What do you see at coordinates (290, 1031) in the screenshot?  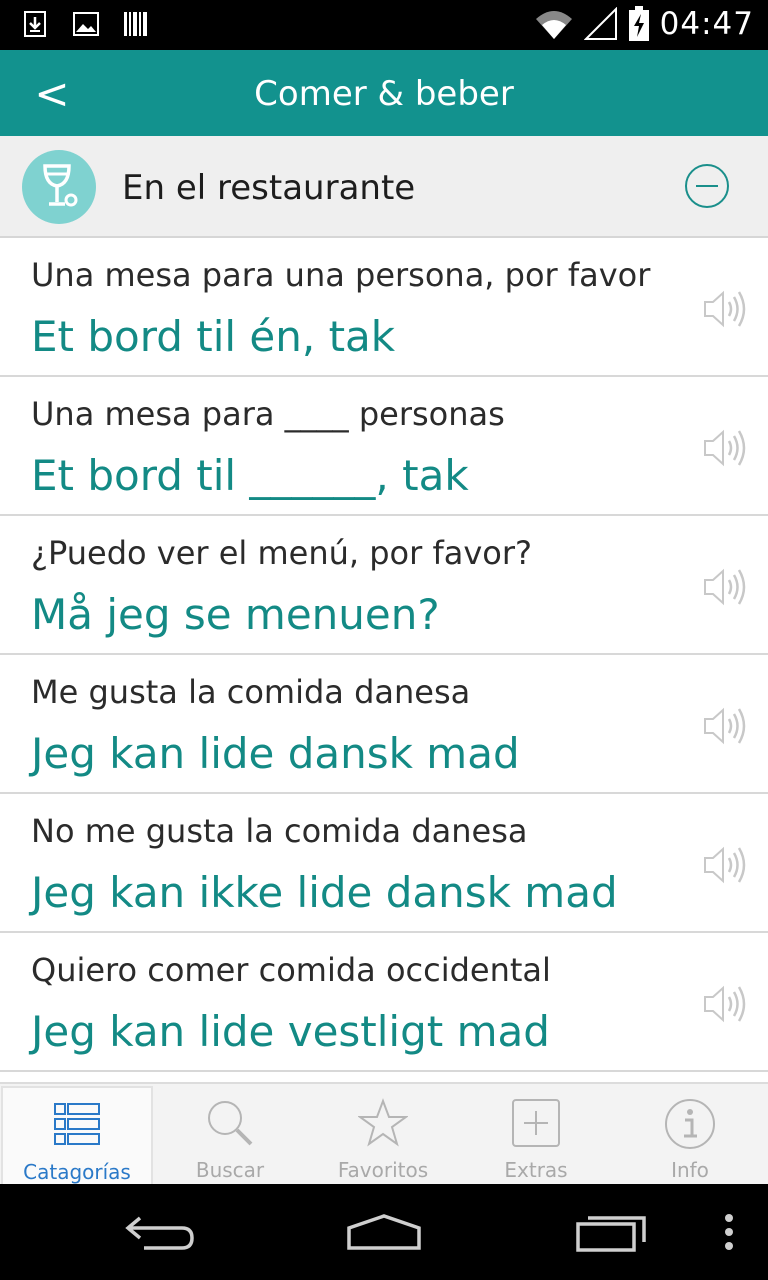 I see `phrase-translation: Jeg kan lide vestligt mad` at bounding box center [290, 1031].